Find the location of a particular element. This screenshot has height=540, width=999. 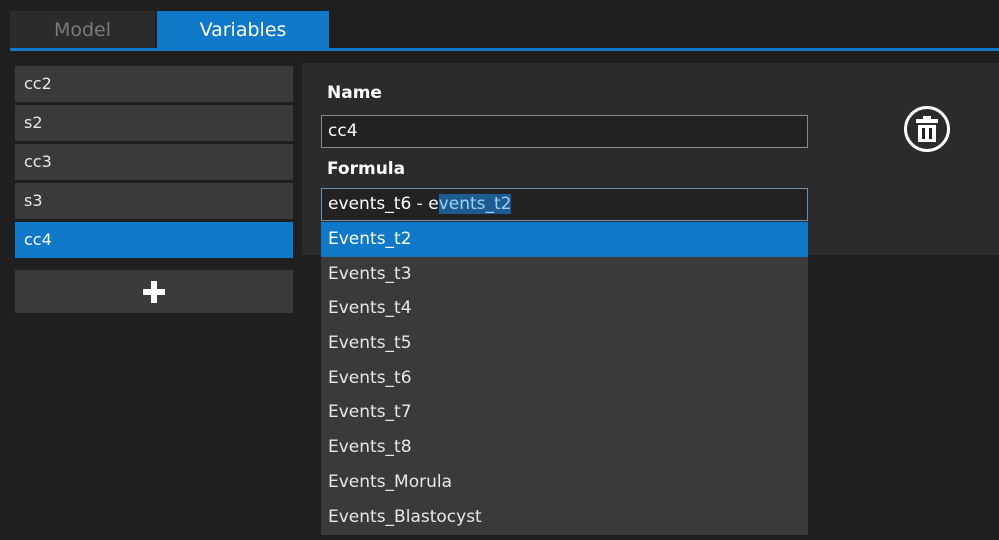

plus-icon is located at coordinates (154, 291).